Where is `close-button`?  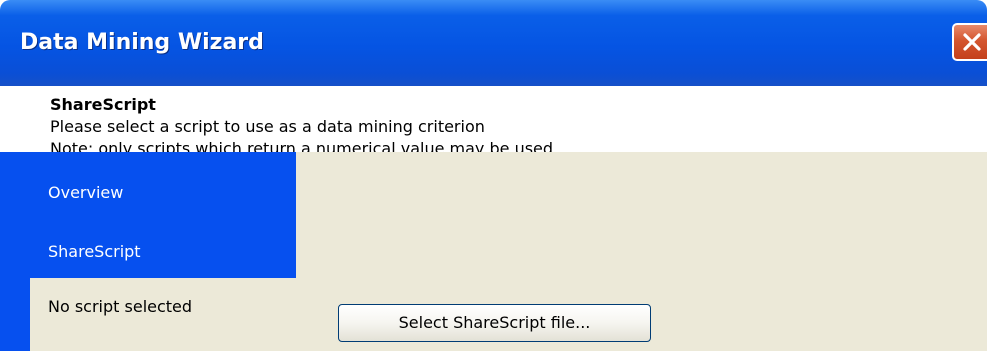
close-button is located at coordinates (969, 42).